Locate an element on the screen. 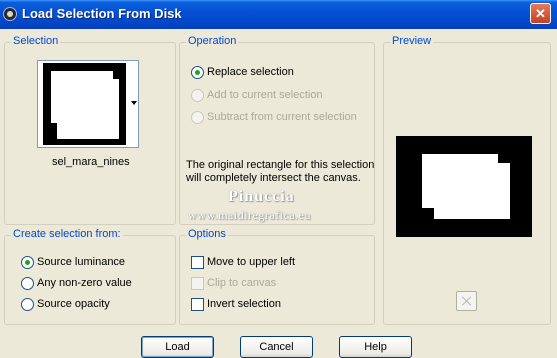 This screenshot has height=358, width=557. source-opacity-radio is located at coordinates (27, 304).